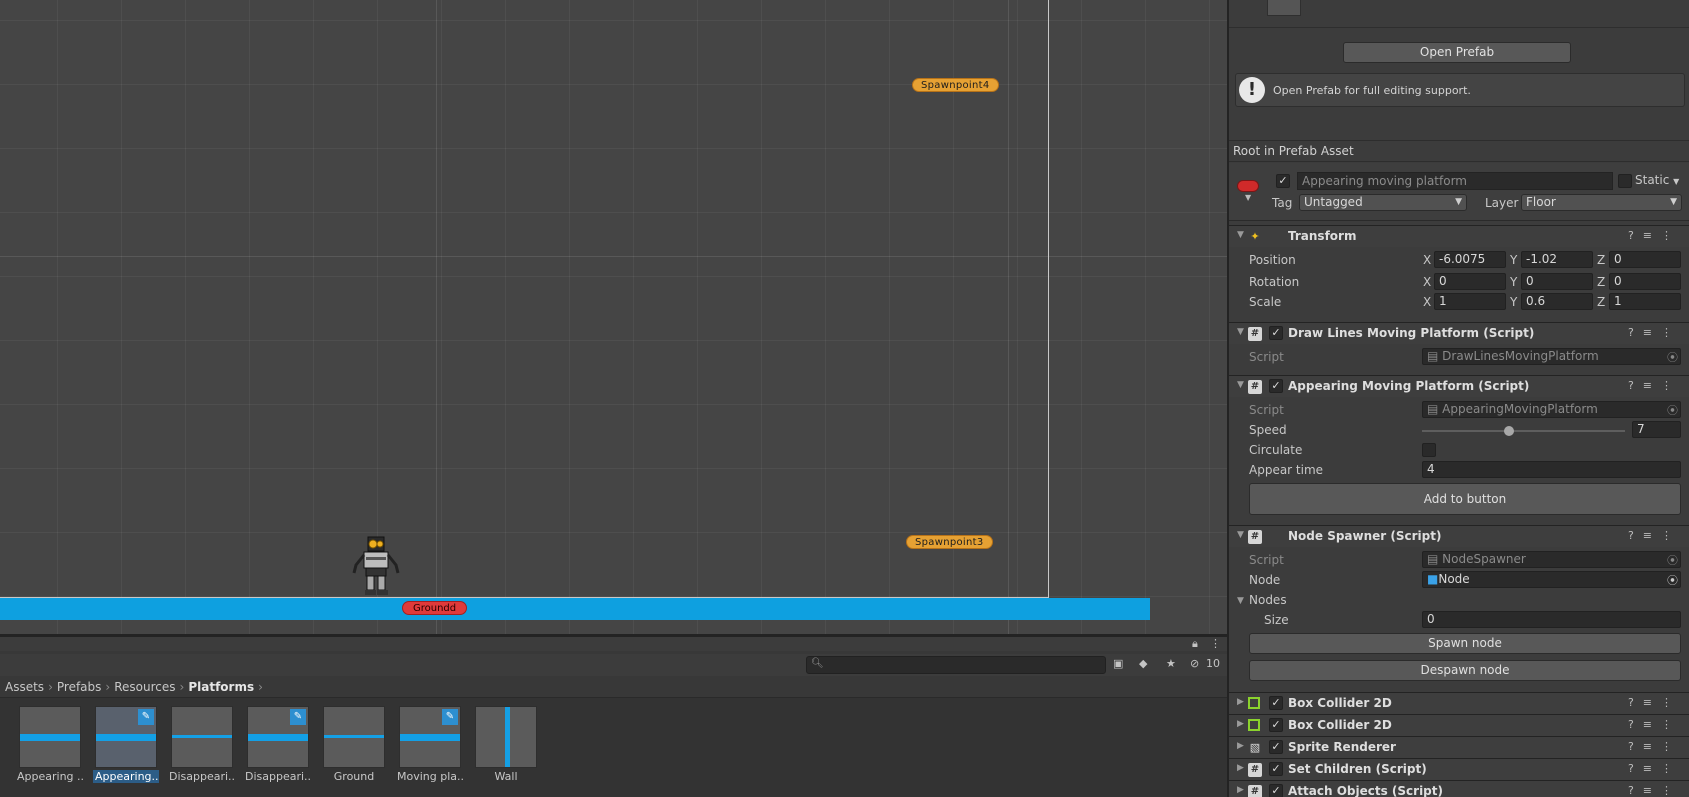 This screenshot has width=1689, height=797. I want to click on breadcrumb-resources: Resources, so click(144, 687).